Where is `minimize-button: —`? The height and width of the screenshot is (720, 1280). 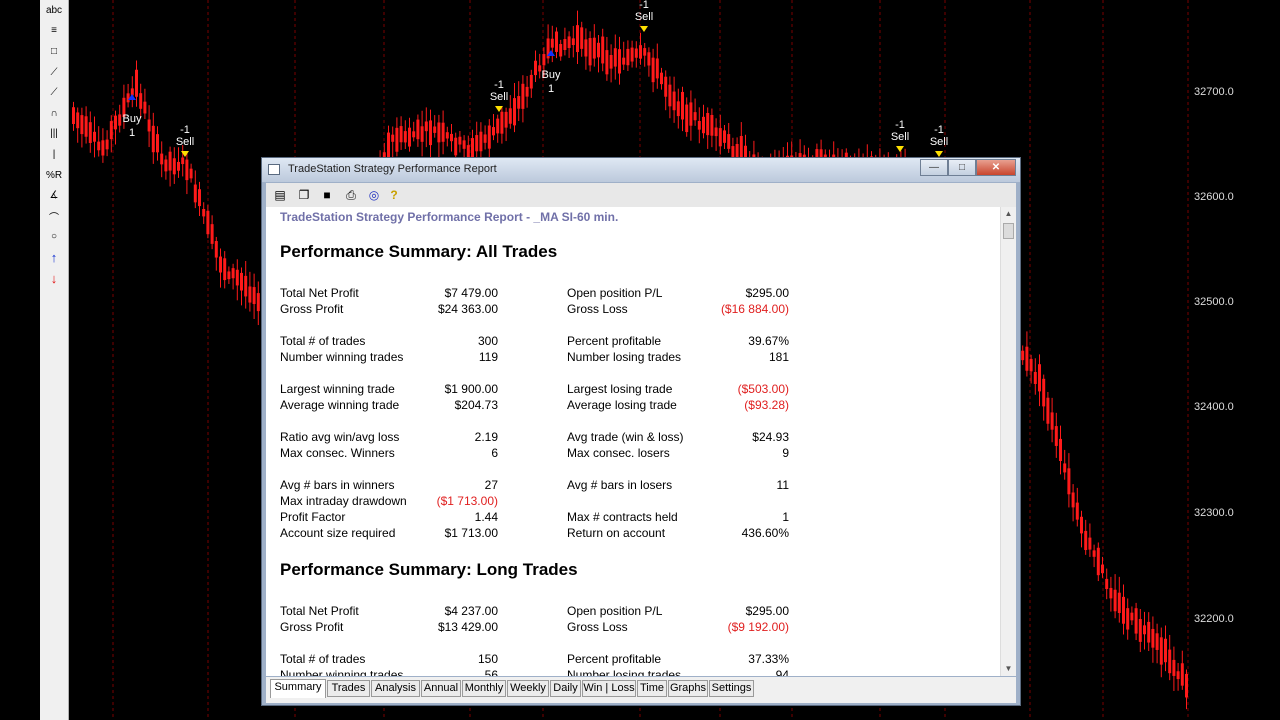 minimize-button: — is located at coordinates (934, 167).